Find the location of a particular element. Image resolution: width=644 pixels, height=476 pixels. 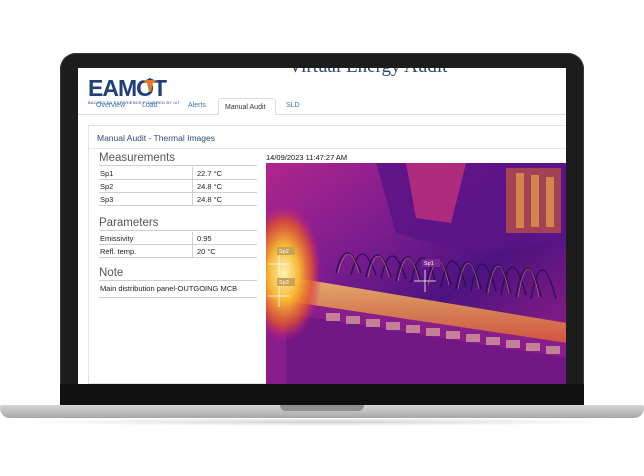

parameters-heading: Parameters is located at coordinates (178, 223).